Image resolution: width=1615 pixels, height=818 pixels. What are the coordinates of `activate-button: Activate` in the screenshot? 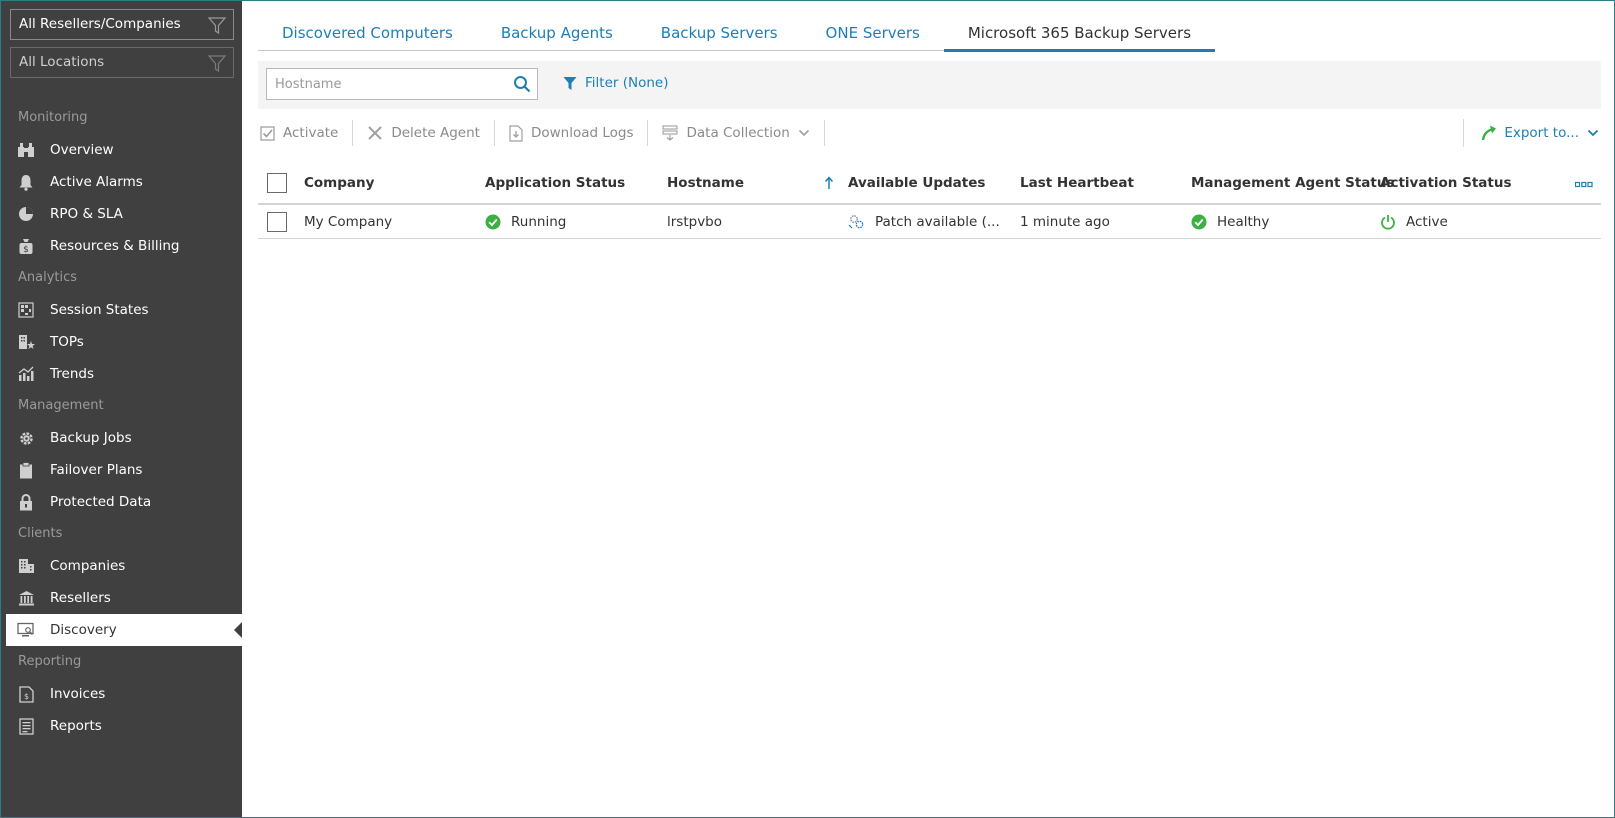 It's located at (306, 133).